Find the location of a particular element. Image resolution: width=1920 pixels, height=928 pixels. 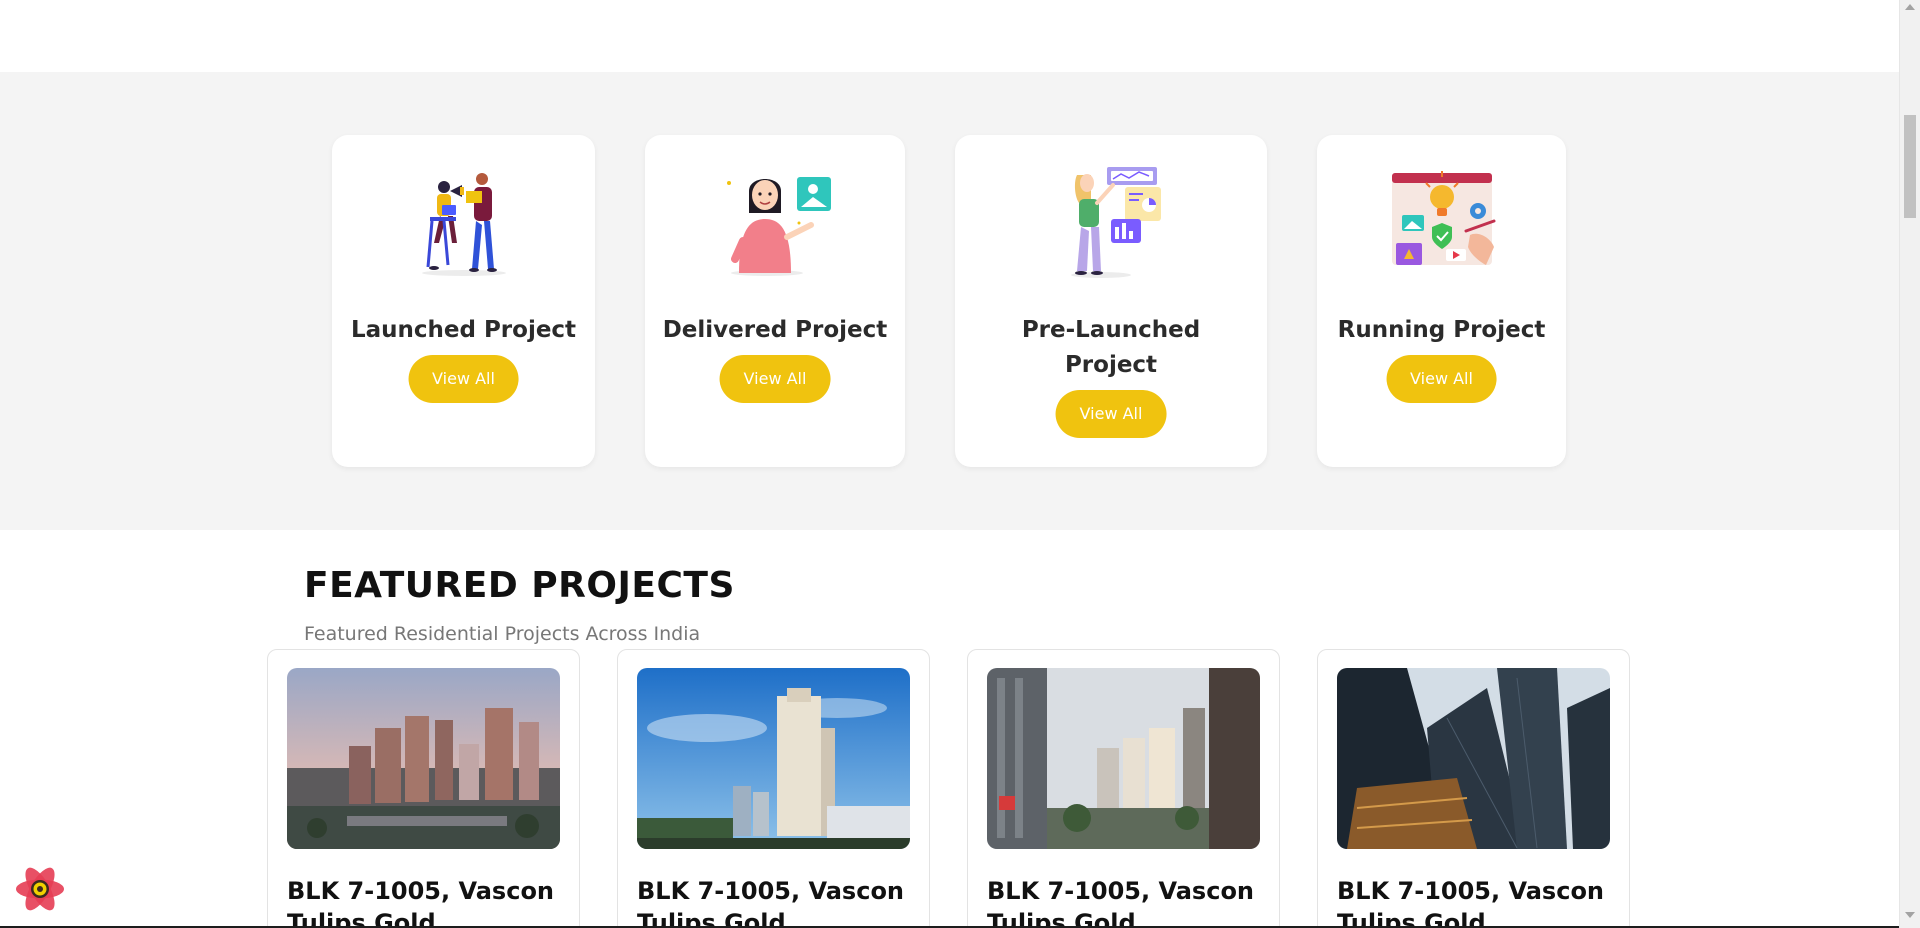

scroll-up-arrow-icon is located at coordinates (1910, 7).